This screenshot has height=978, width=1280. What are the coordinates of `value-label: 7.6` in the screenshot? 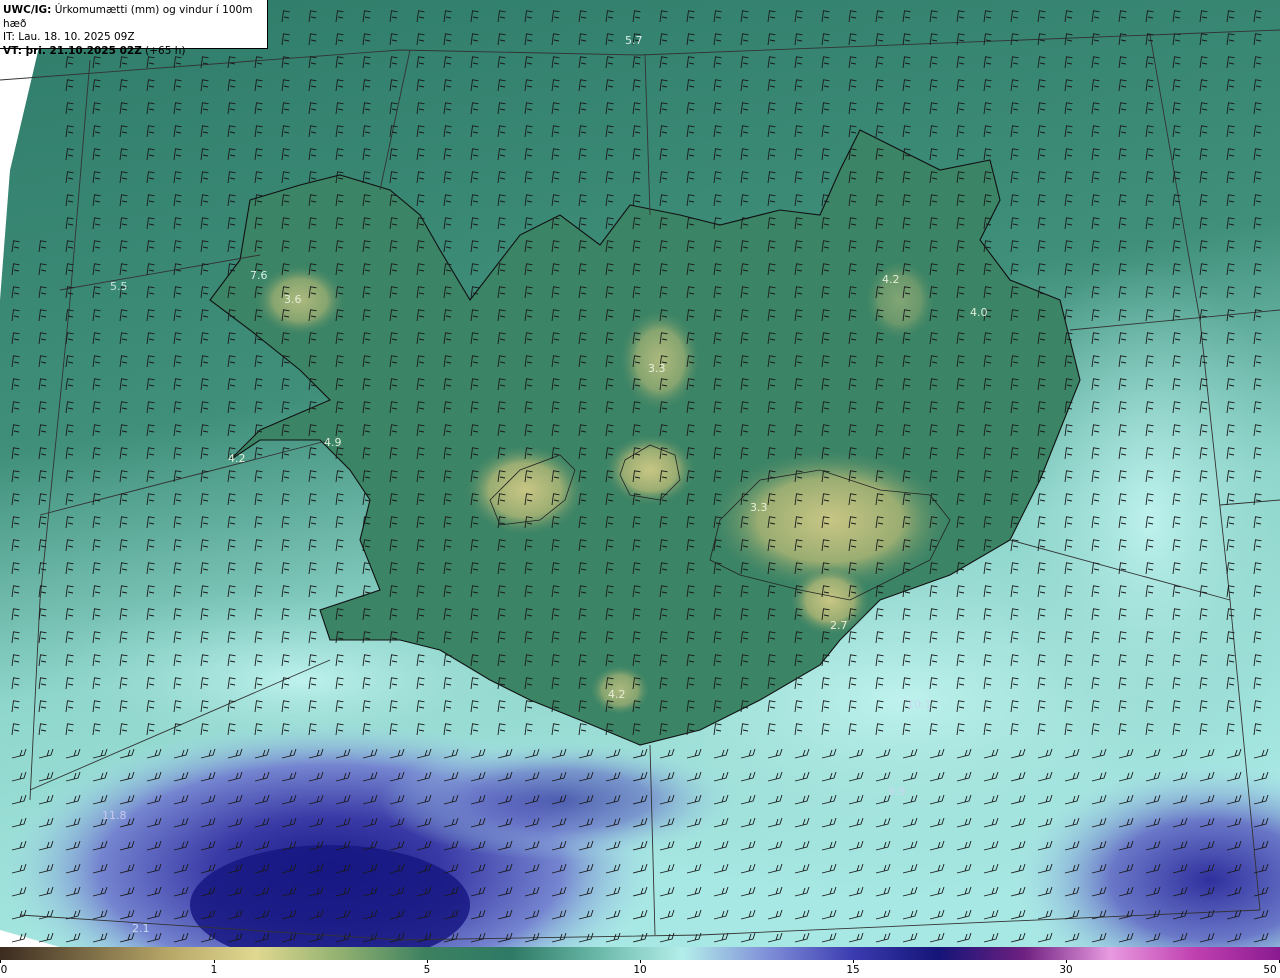 It's located at (259, 275).